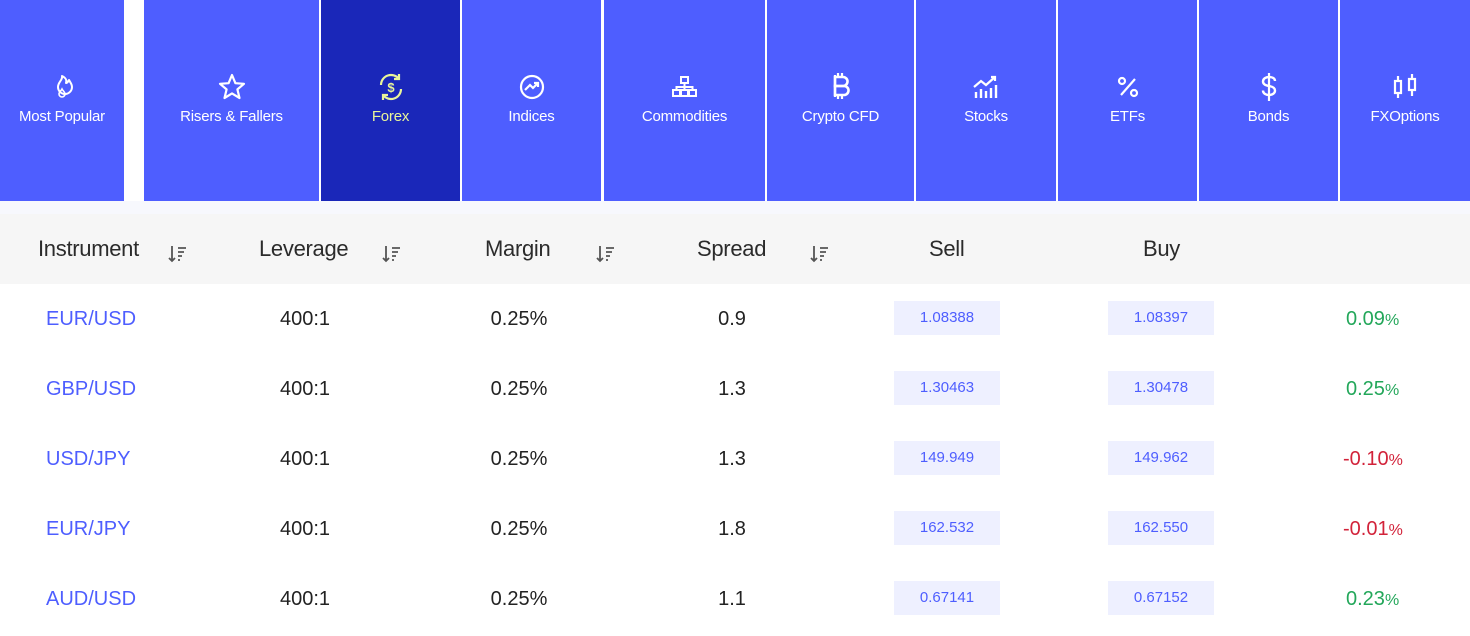 The width and height of the screenshot is (1470, 636). What do you see at coordinates (947, 598) in the screenshot?
I see `sell-price-button: 0.67141` at bounding box center [947, 598].